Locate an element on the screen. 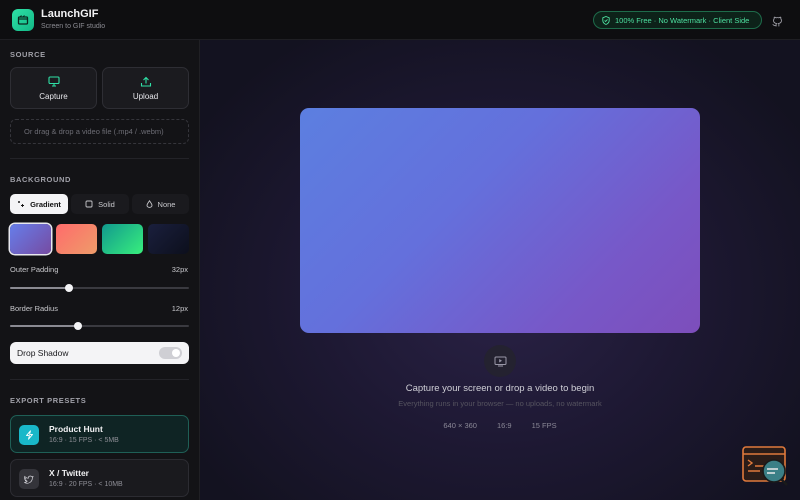 The image size is (800, 500). droplet-icon is located at coordinates (149, 204).